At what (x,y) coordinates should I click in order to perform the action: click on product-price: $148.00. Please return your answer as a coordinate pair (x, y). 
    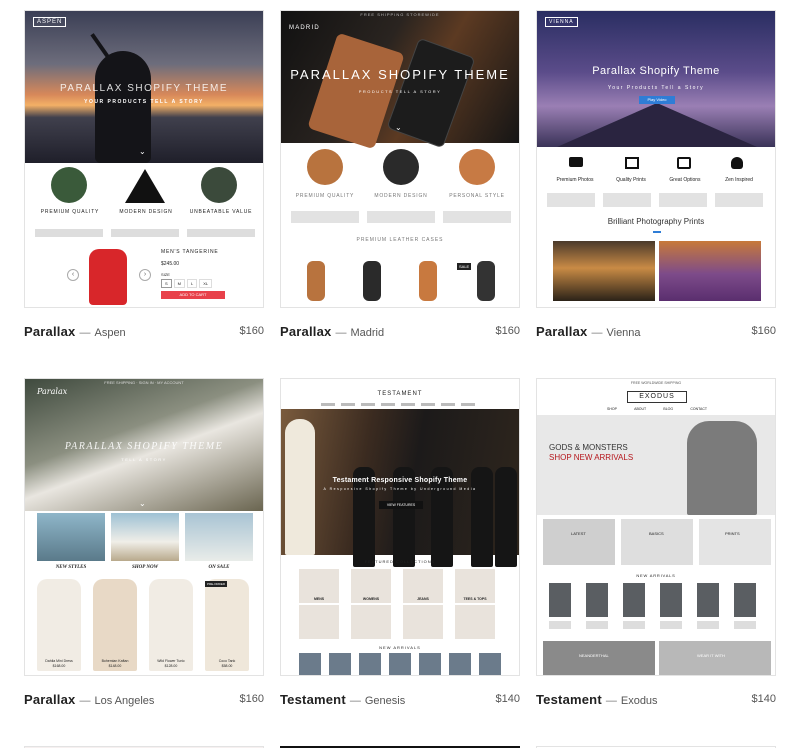
    Looking at the image, I should click on (115, 666).